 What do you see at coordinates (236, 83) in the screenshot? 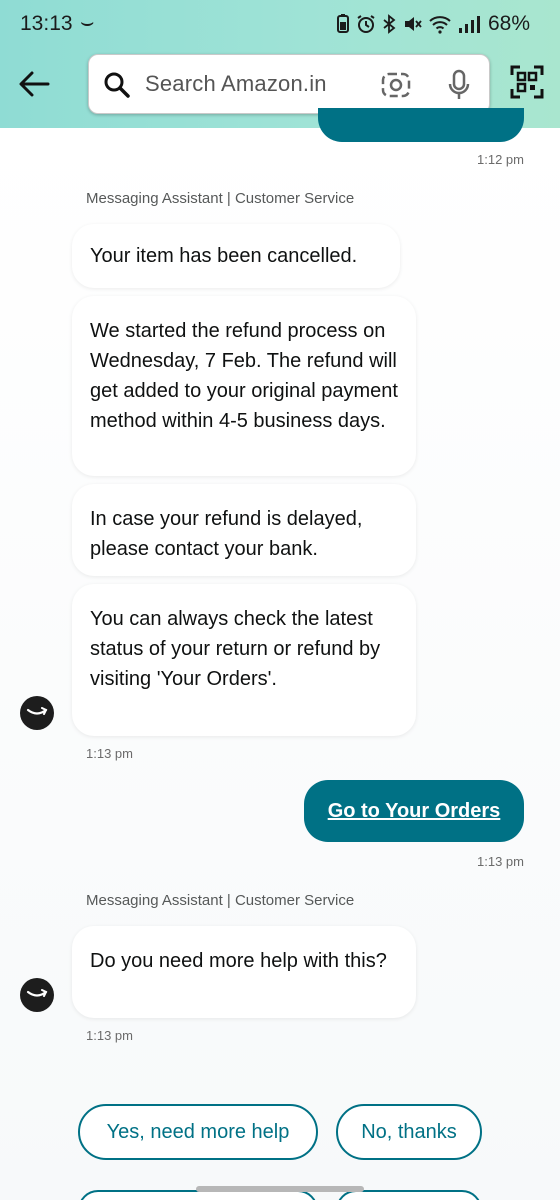
I see `search-placeholder: Search Amazon.in` at bounding box center [236, 83].